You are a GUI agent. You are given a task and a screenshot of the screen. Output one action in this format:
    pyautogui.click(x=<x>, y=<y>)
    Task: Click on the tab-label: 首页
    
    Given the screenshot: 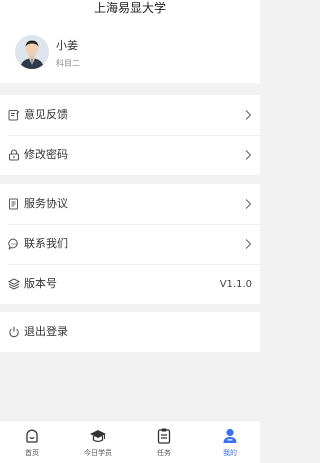 What is the action you would take?
    pyautogui.click(x=32, y=453)
    